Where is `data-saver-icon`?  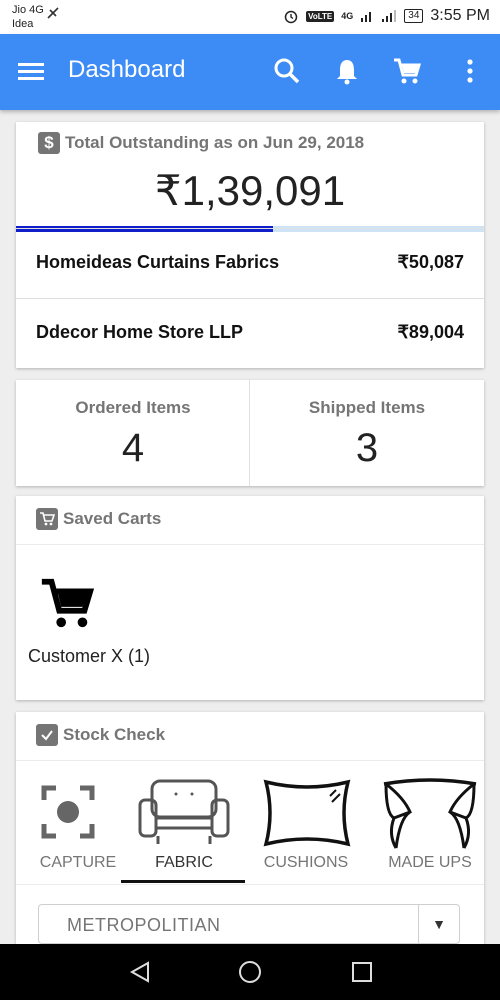 data-saver-icon is located at coordinates (53, 13).